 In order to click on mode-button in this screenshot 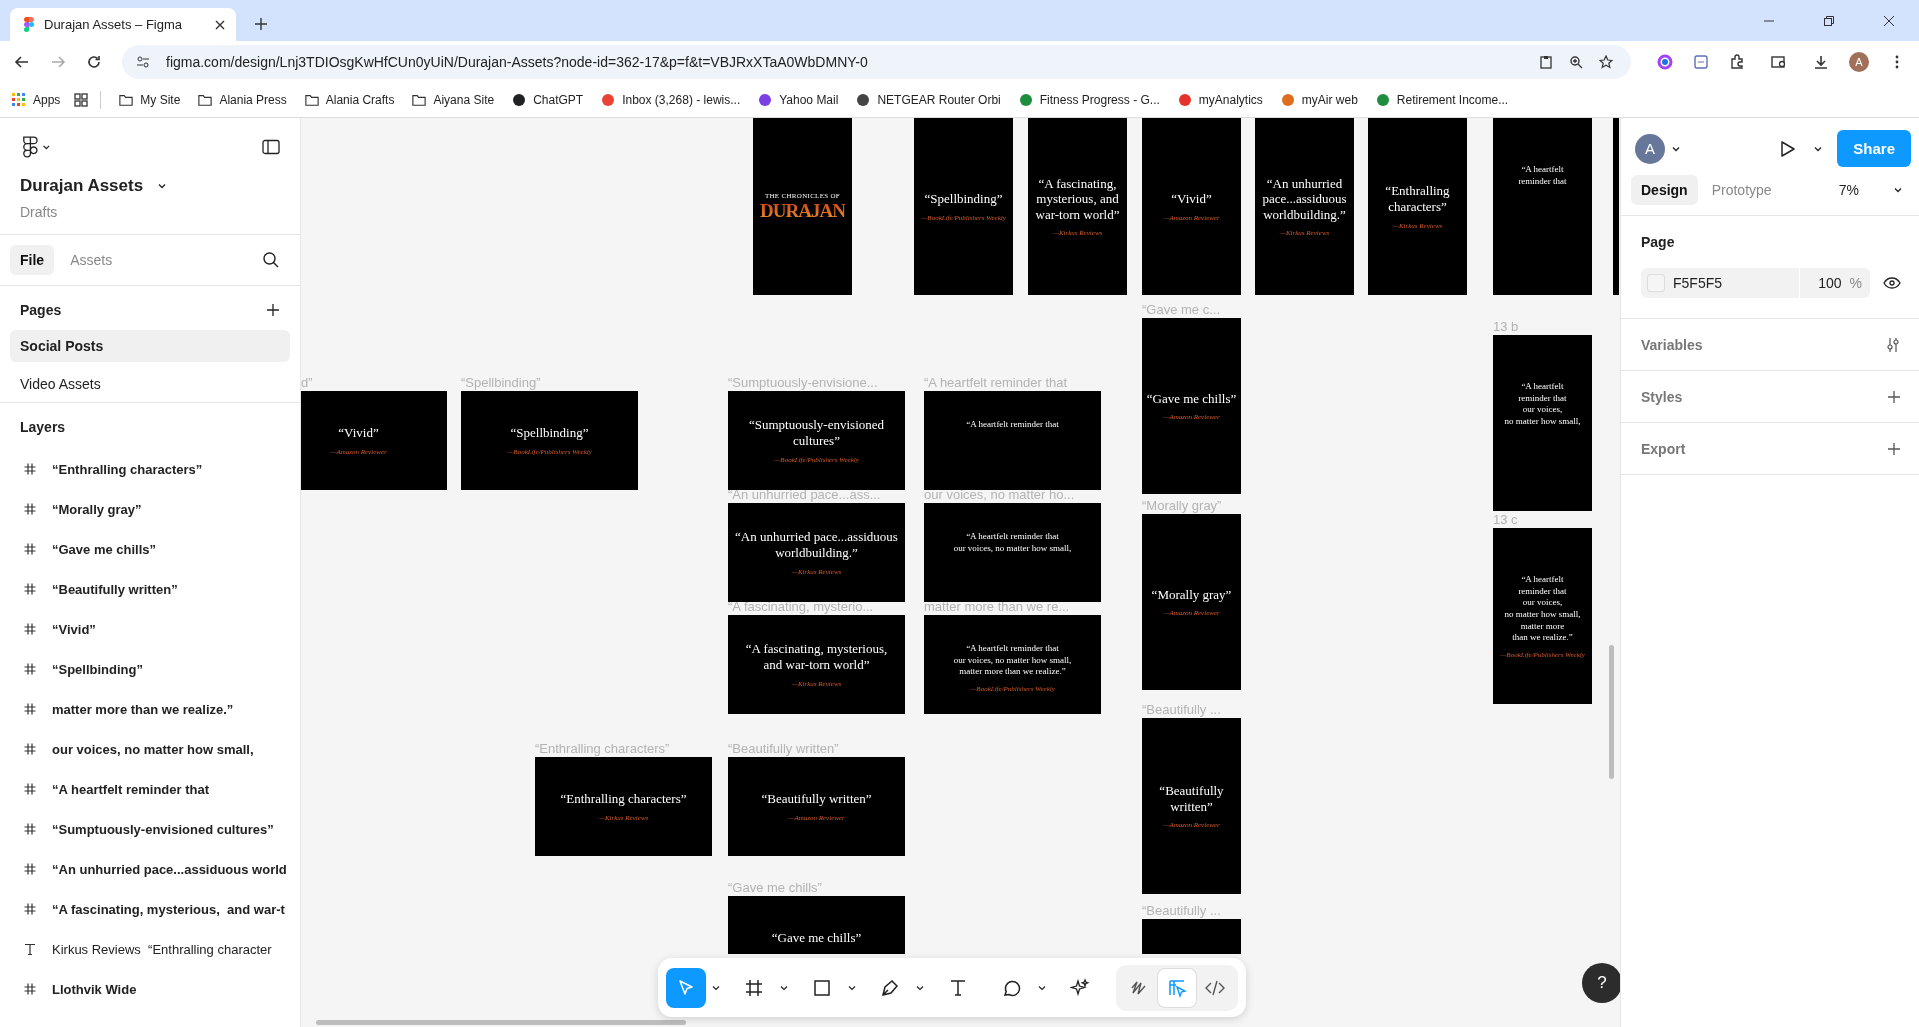, I will do `click(1177, 987)`.